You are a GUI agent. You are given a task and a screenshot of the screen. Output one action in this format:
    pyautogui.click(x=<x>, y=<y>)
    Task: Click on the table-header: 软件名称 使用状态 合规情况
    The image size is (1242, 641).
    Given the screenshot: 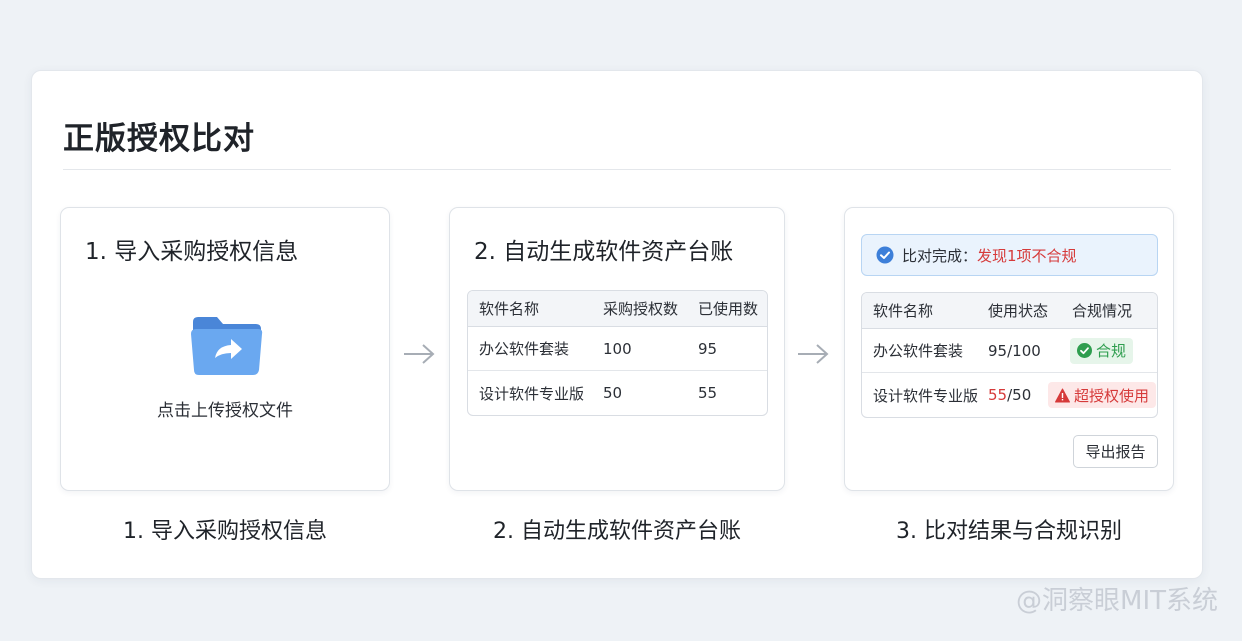 What is the action you would take?
    pyautogui.click(x=1009, y=311)
    